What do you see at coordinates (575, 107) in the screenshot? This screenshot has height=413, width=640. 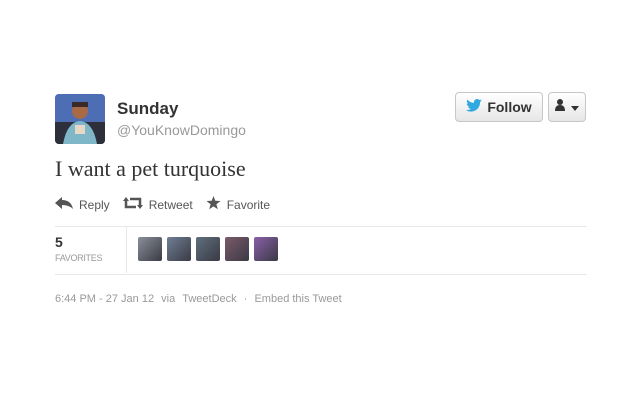 I see `chevron-down-icon` at bounding box center [575, 107].